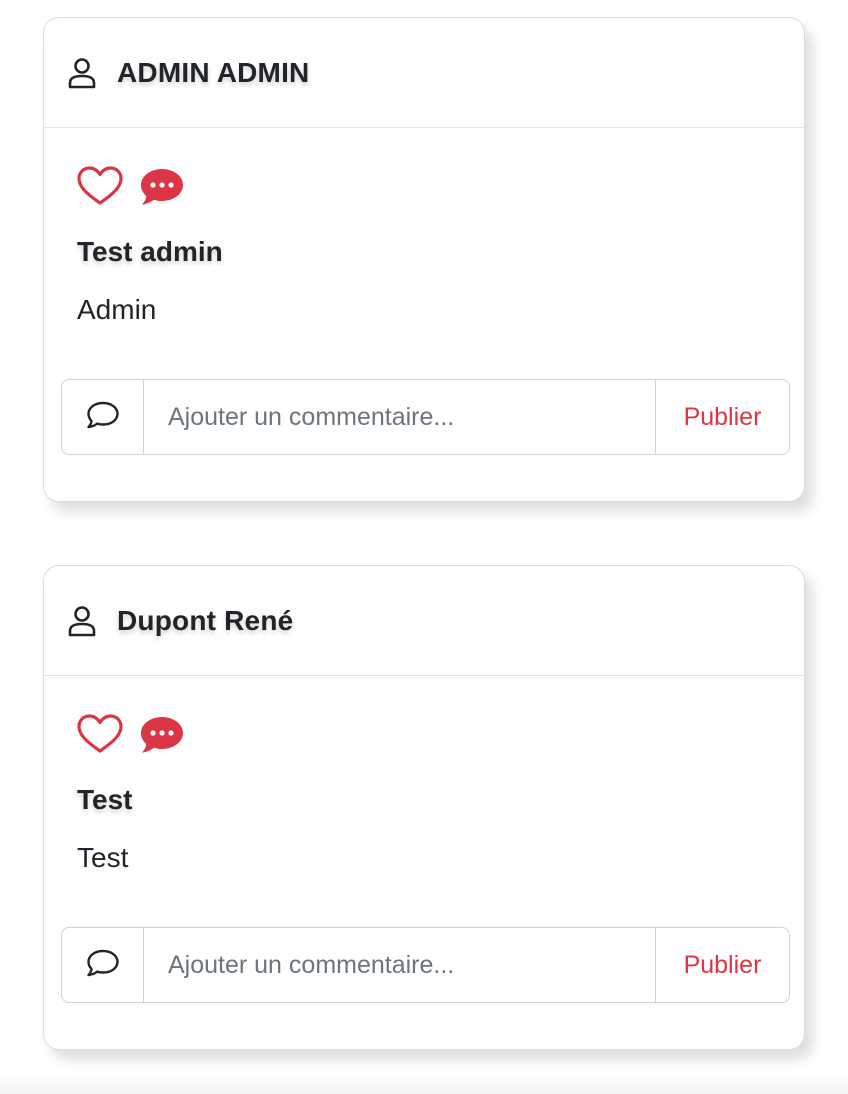 This screenshot has width=848, height=1094. Describe the element at coordinates (424, 1084) in the screenshot. I see `page-bottom-edge` at that location.